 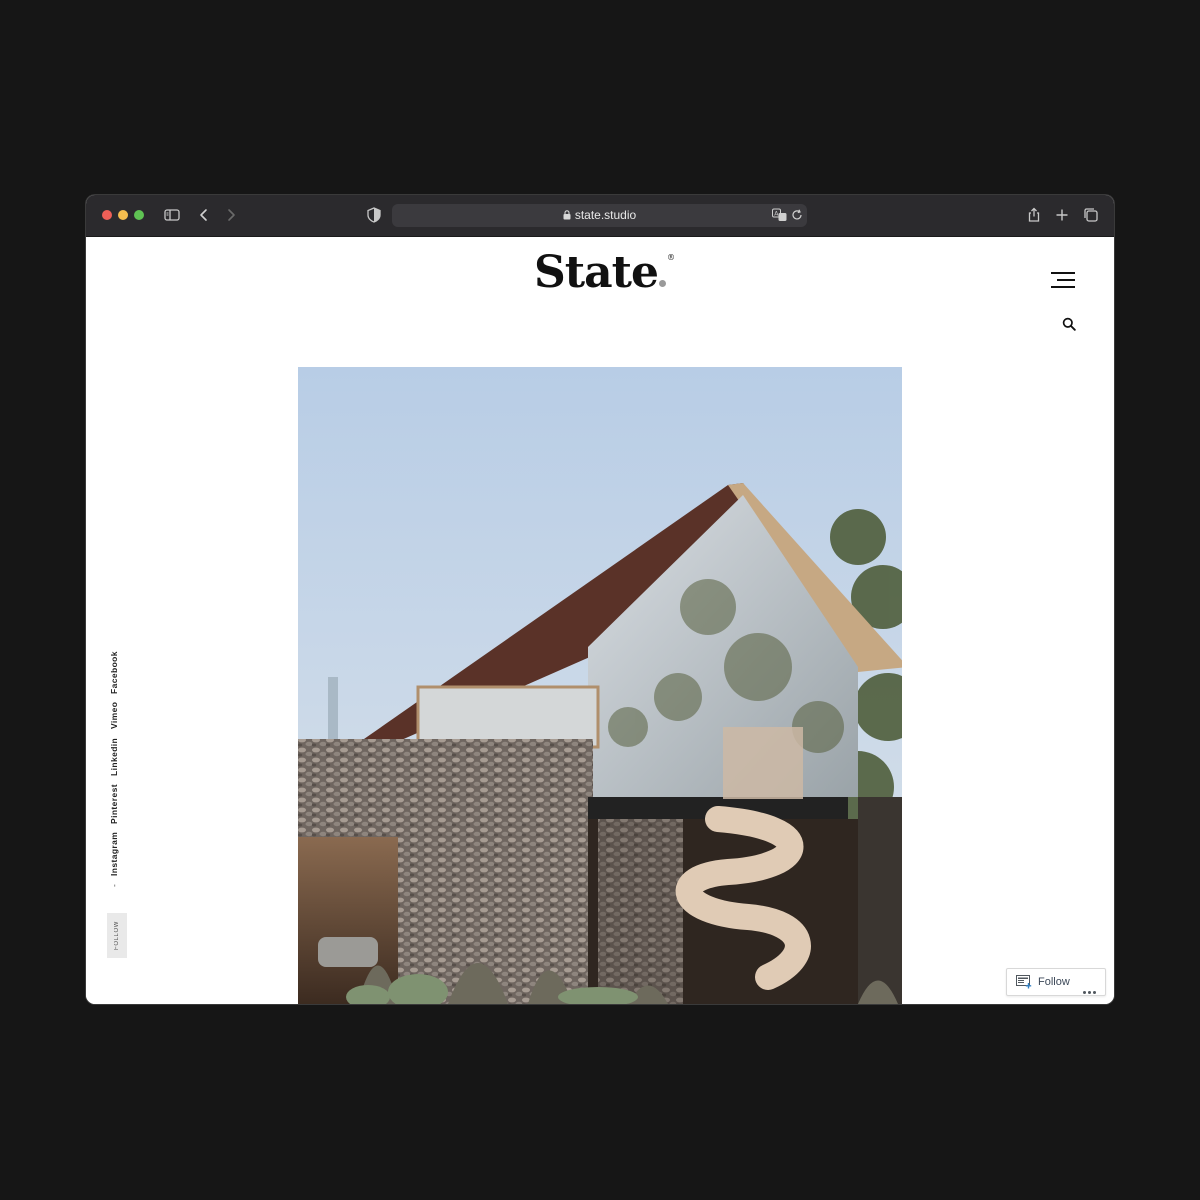 What do you see at coordinates (1024, 982) in the screenshot?
I see `reader-follow-icon` at bounding box center [1024, 982].